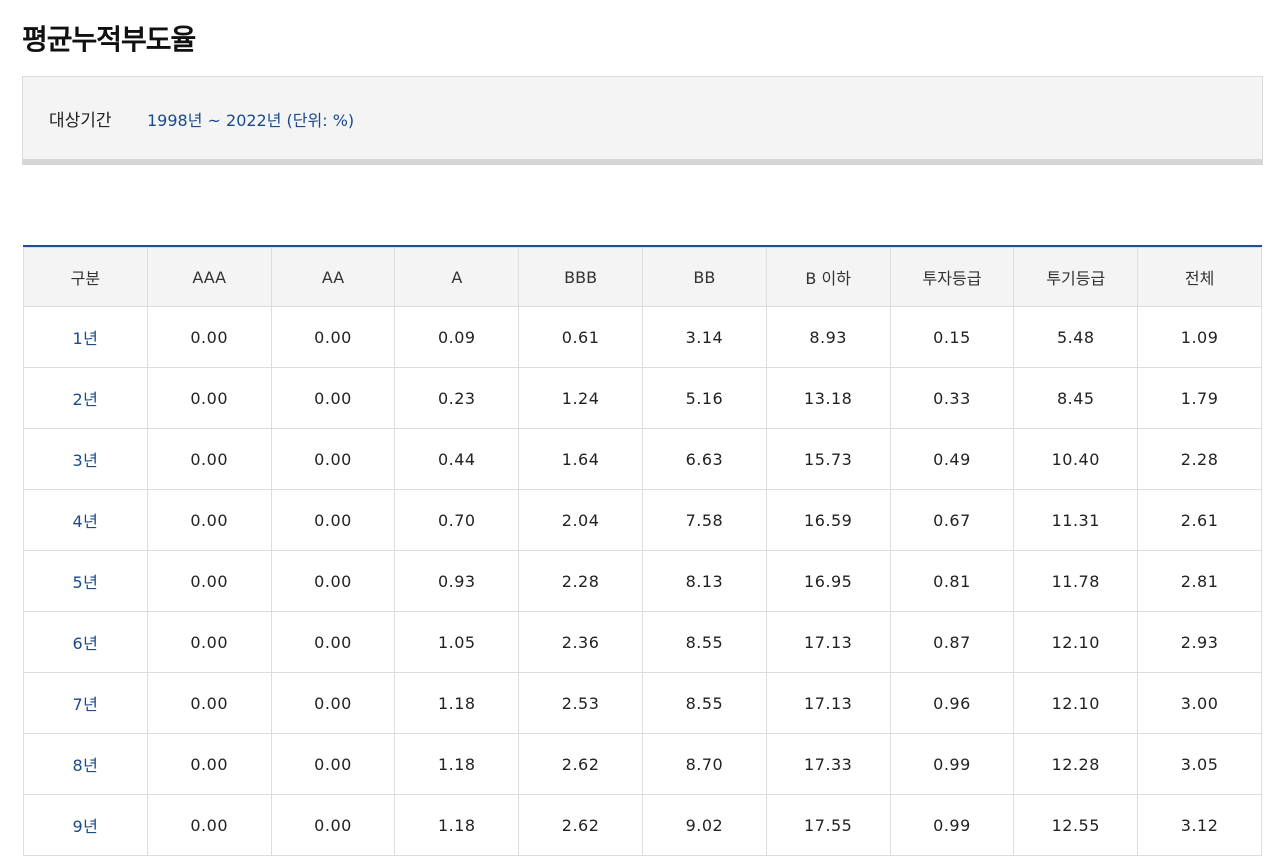  I want to click on cell-bbb: 1.64, so click(580, 459).